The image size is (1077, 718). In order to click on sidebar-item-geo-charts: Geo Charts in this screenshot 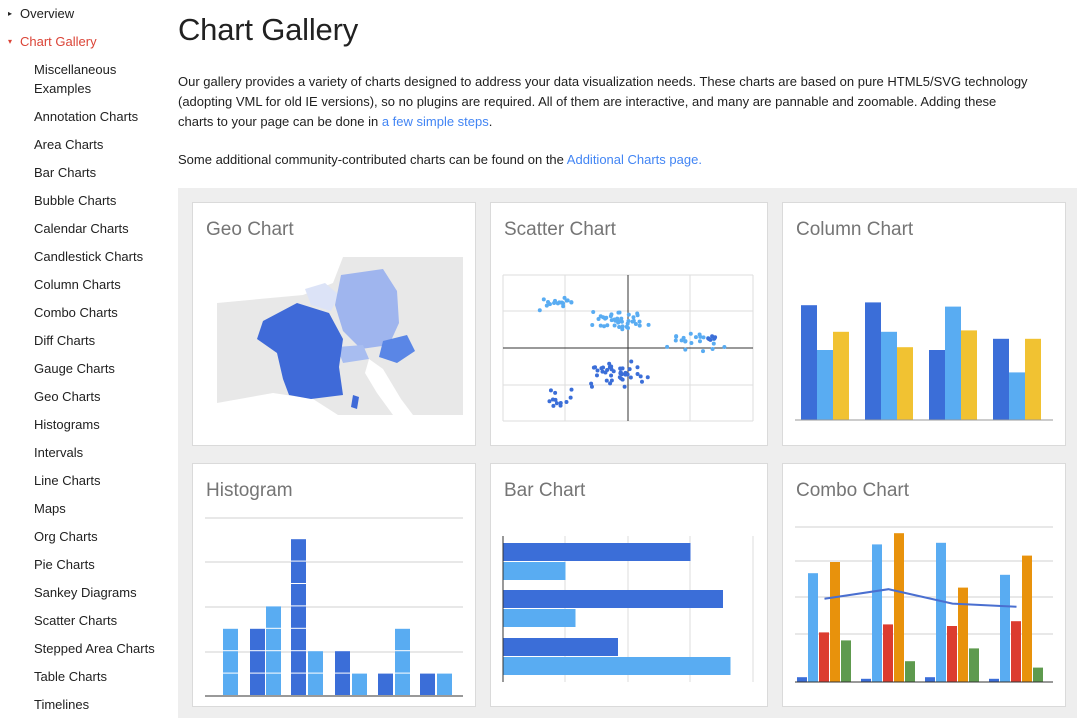, I will do `click(96, 396)`.